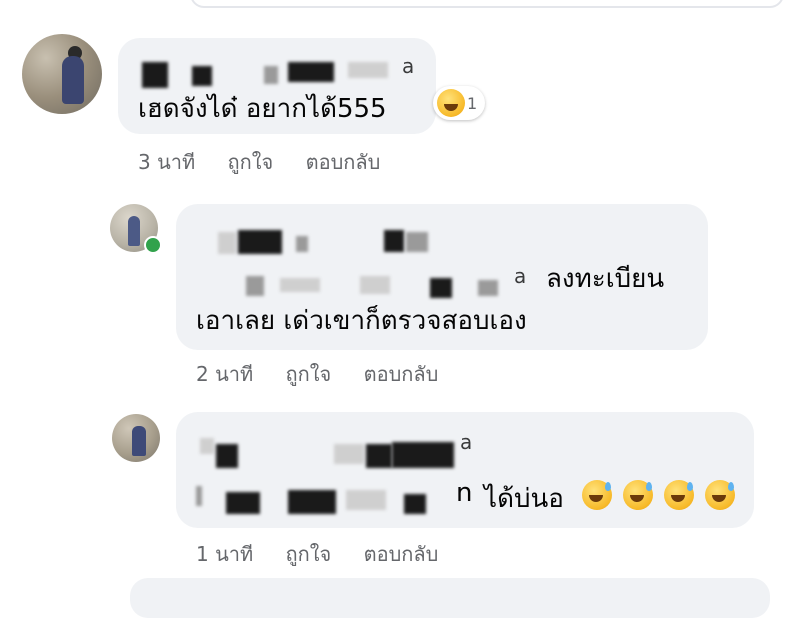 This screenshot has width=800, height=618. What do you see at coordinates (487, 4) in the screenshot?
I see `previous-comment-box` at bounding box center [487, 4].